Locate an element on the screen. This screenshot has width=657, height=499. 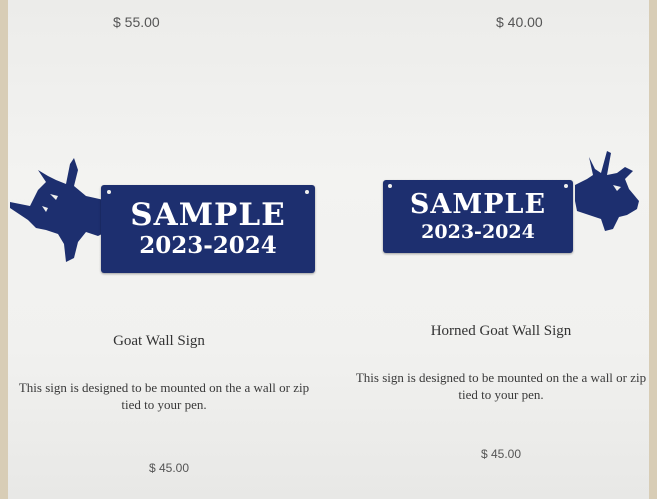
product-price-top-right: $ 40.00 is located at coordinates (519, 22).